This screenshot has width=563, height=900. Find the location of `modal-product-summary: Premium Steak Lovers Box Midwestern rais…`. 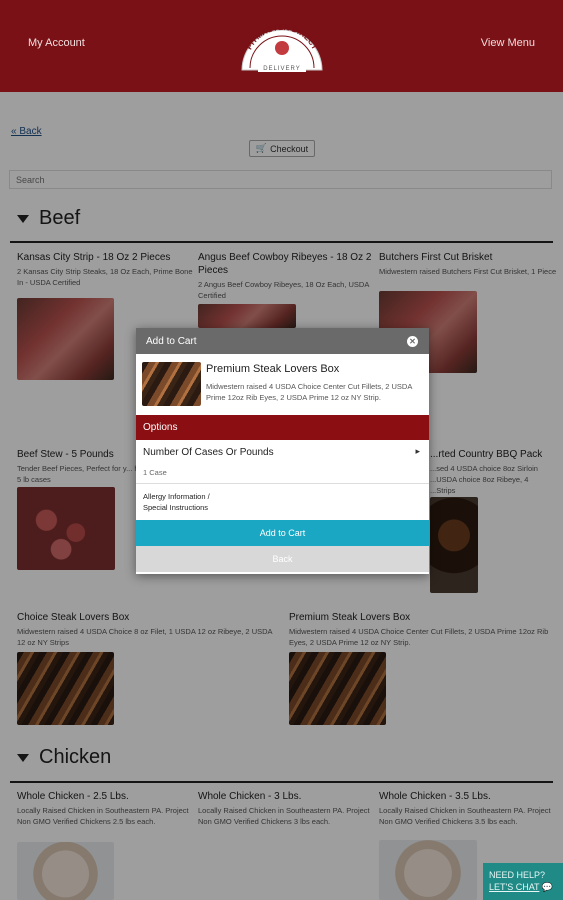

modal-product-summary: Premium Steak Lovers Box Midwestern rais… is located at coordinates (282, 384).